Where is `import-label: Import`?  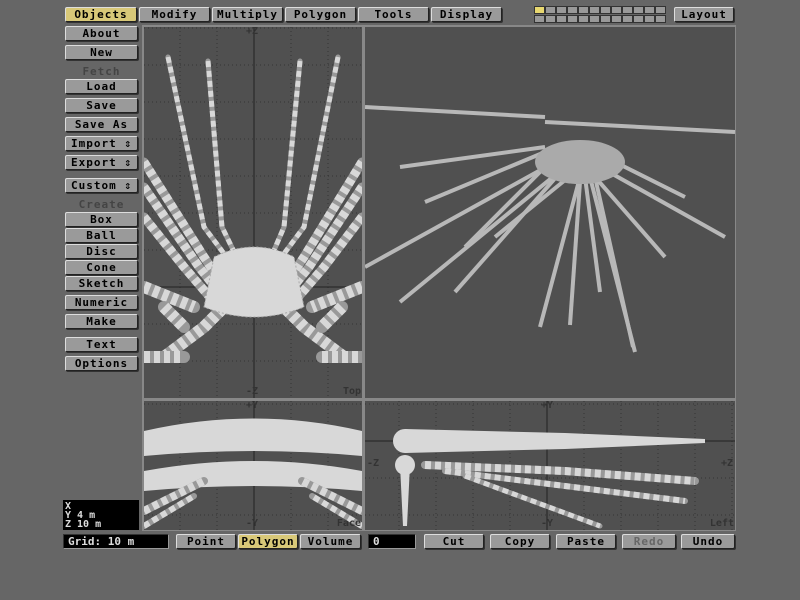
import-label: Import is located at coordinates (94, 143).